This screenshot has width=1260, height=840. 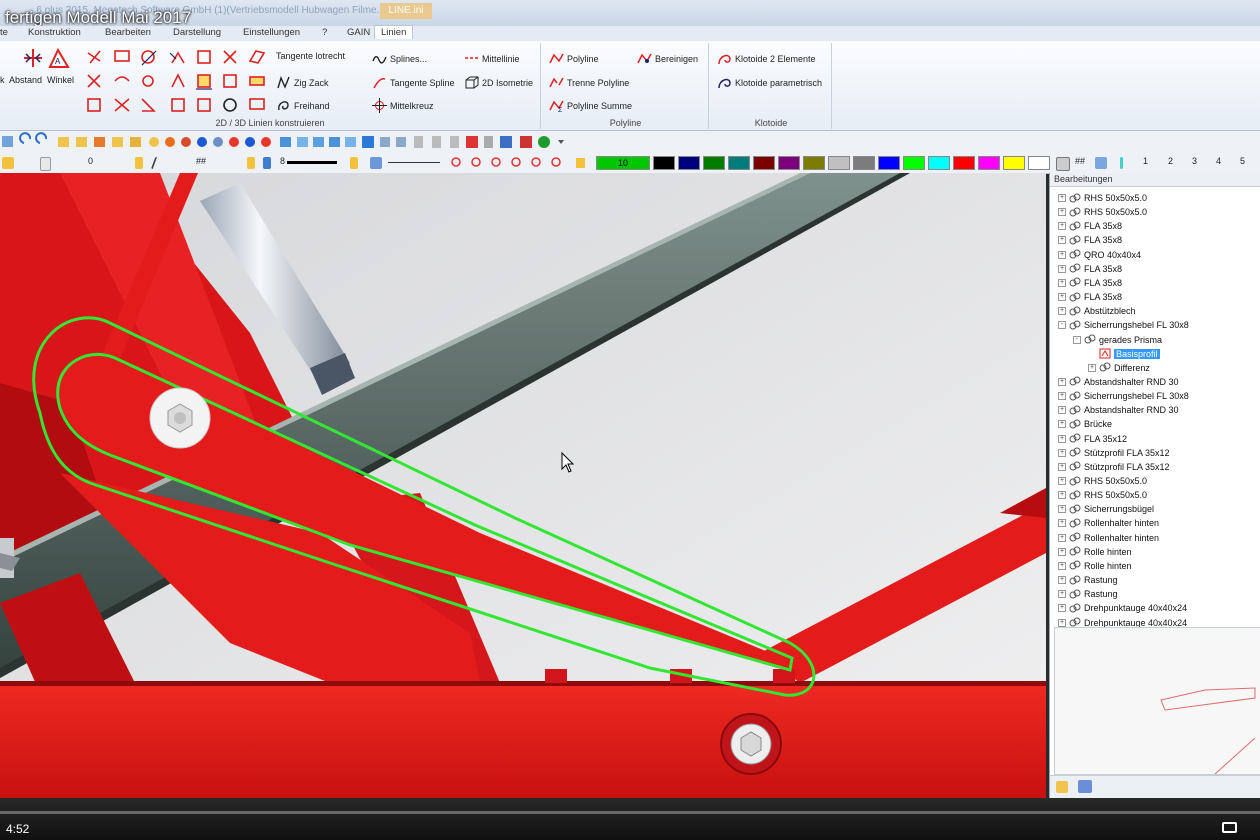 What do you see at coordinates (180, 418) in the screenshot?
I see `bolt-upper` at bounding box center [180, 418].